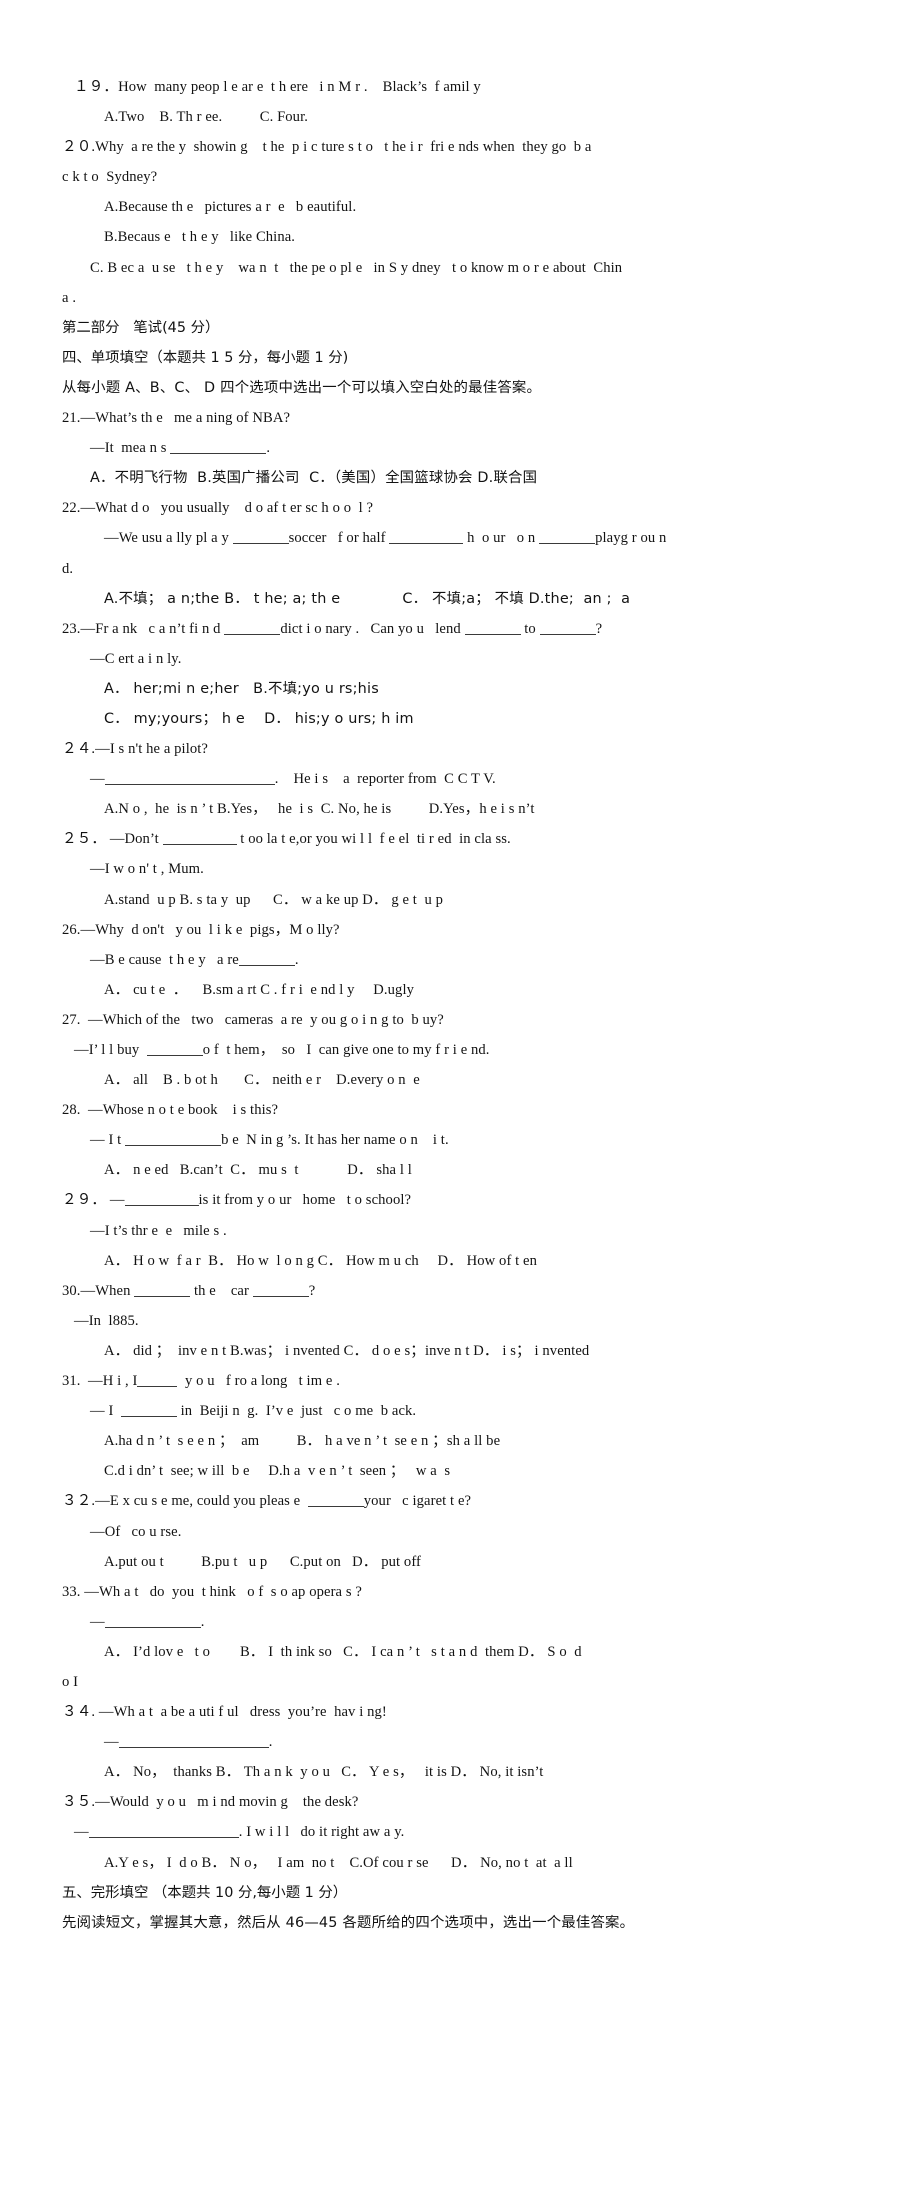 The width and height of the screenshot is (920, 2191). What do you see at coordinates (210, 1802) in the screenshot?
I see `question-35-stem: ３５.—Would y o u m i nd movin g the desk?` at bounding box center [210, 1802].